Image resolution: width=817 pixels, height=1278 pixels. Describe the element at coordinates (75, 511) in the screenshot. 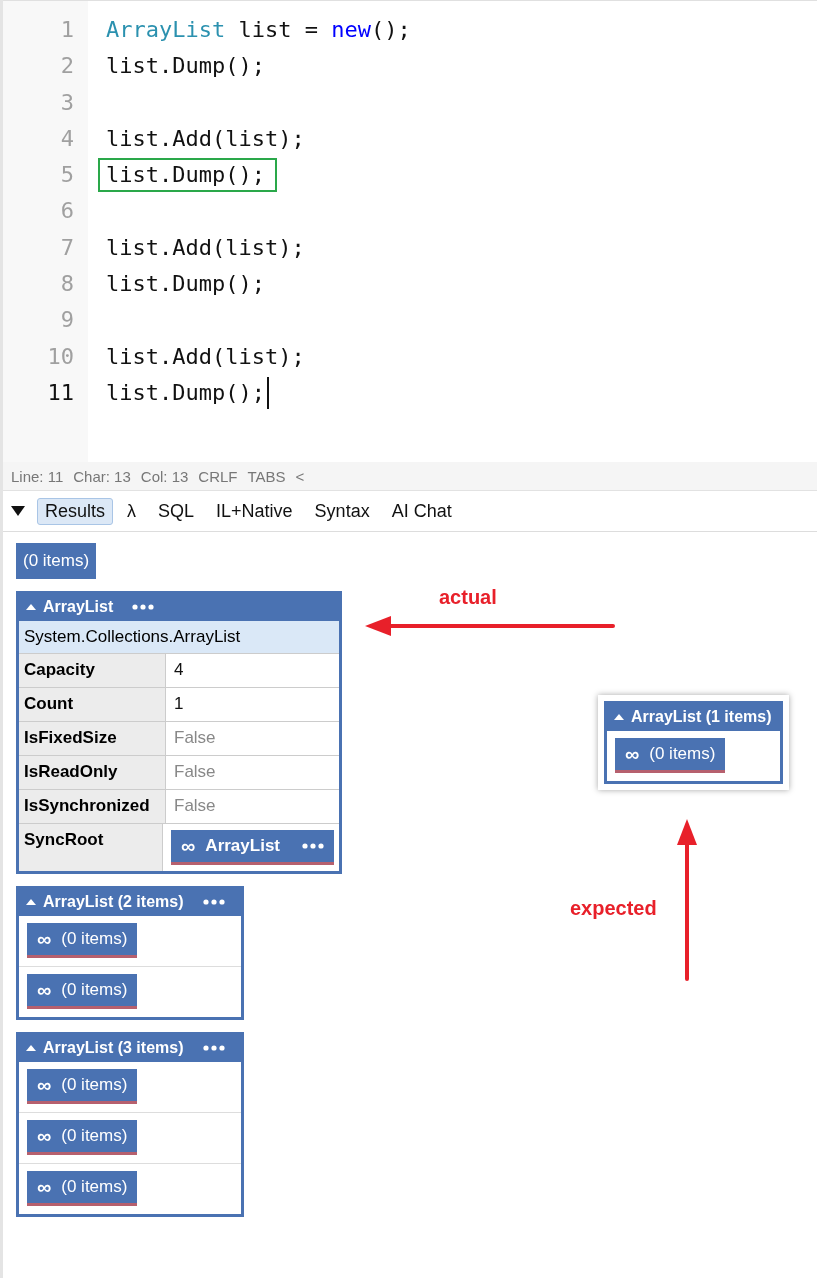

I see `tab: Results` at that location.